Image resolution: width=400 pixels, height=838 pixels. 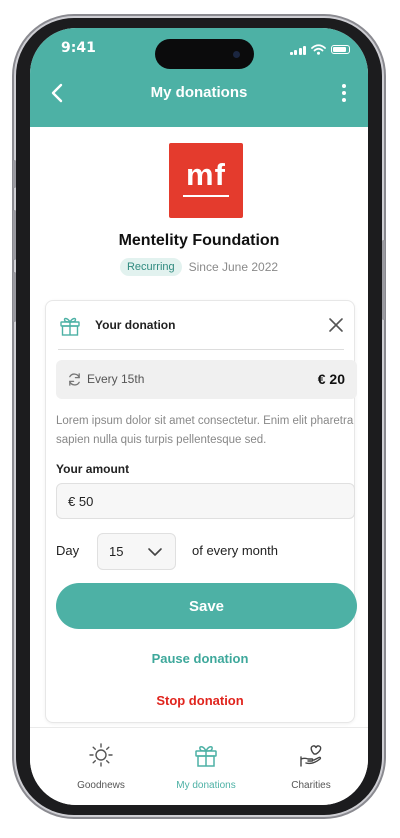 What do you see at coordinates (74, 379) in the screenshot?
I see `refresh-icon` at bounding box center [74, 379].